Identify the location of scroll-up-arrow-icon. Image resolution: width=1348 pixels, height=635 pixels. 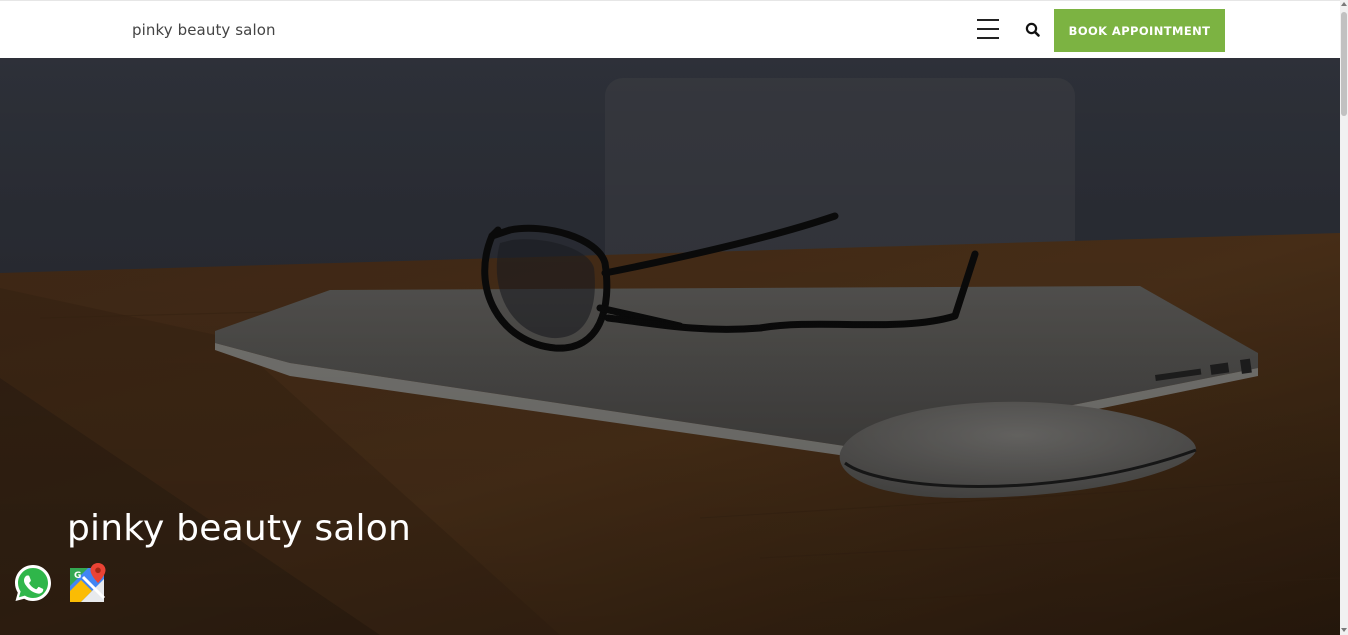
(1344, 4).